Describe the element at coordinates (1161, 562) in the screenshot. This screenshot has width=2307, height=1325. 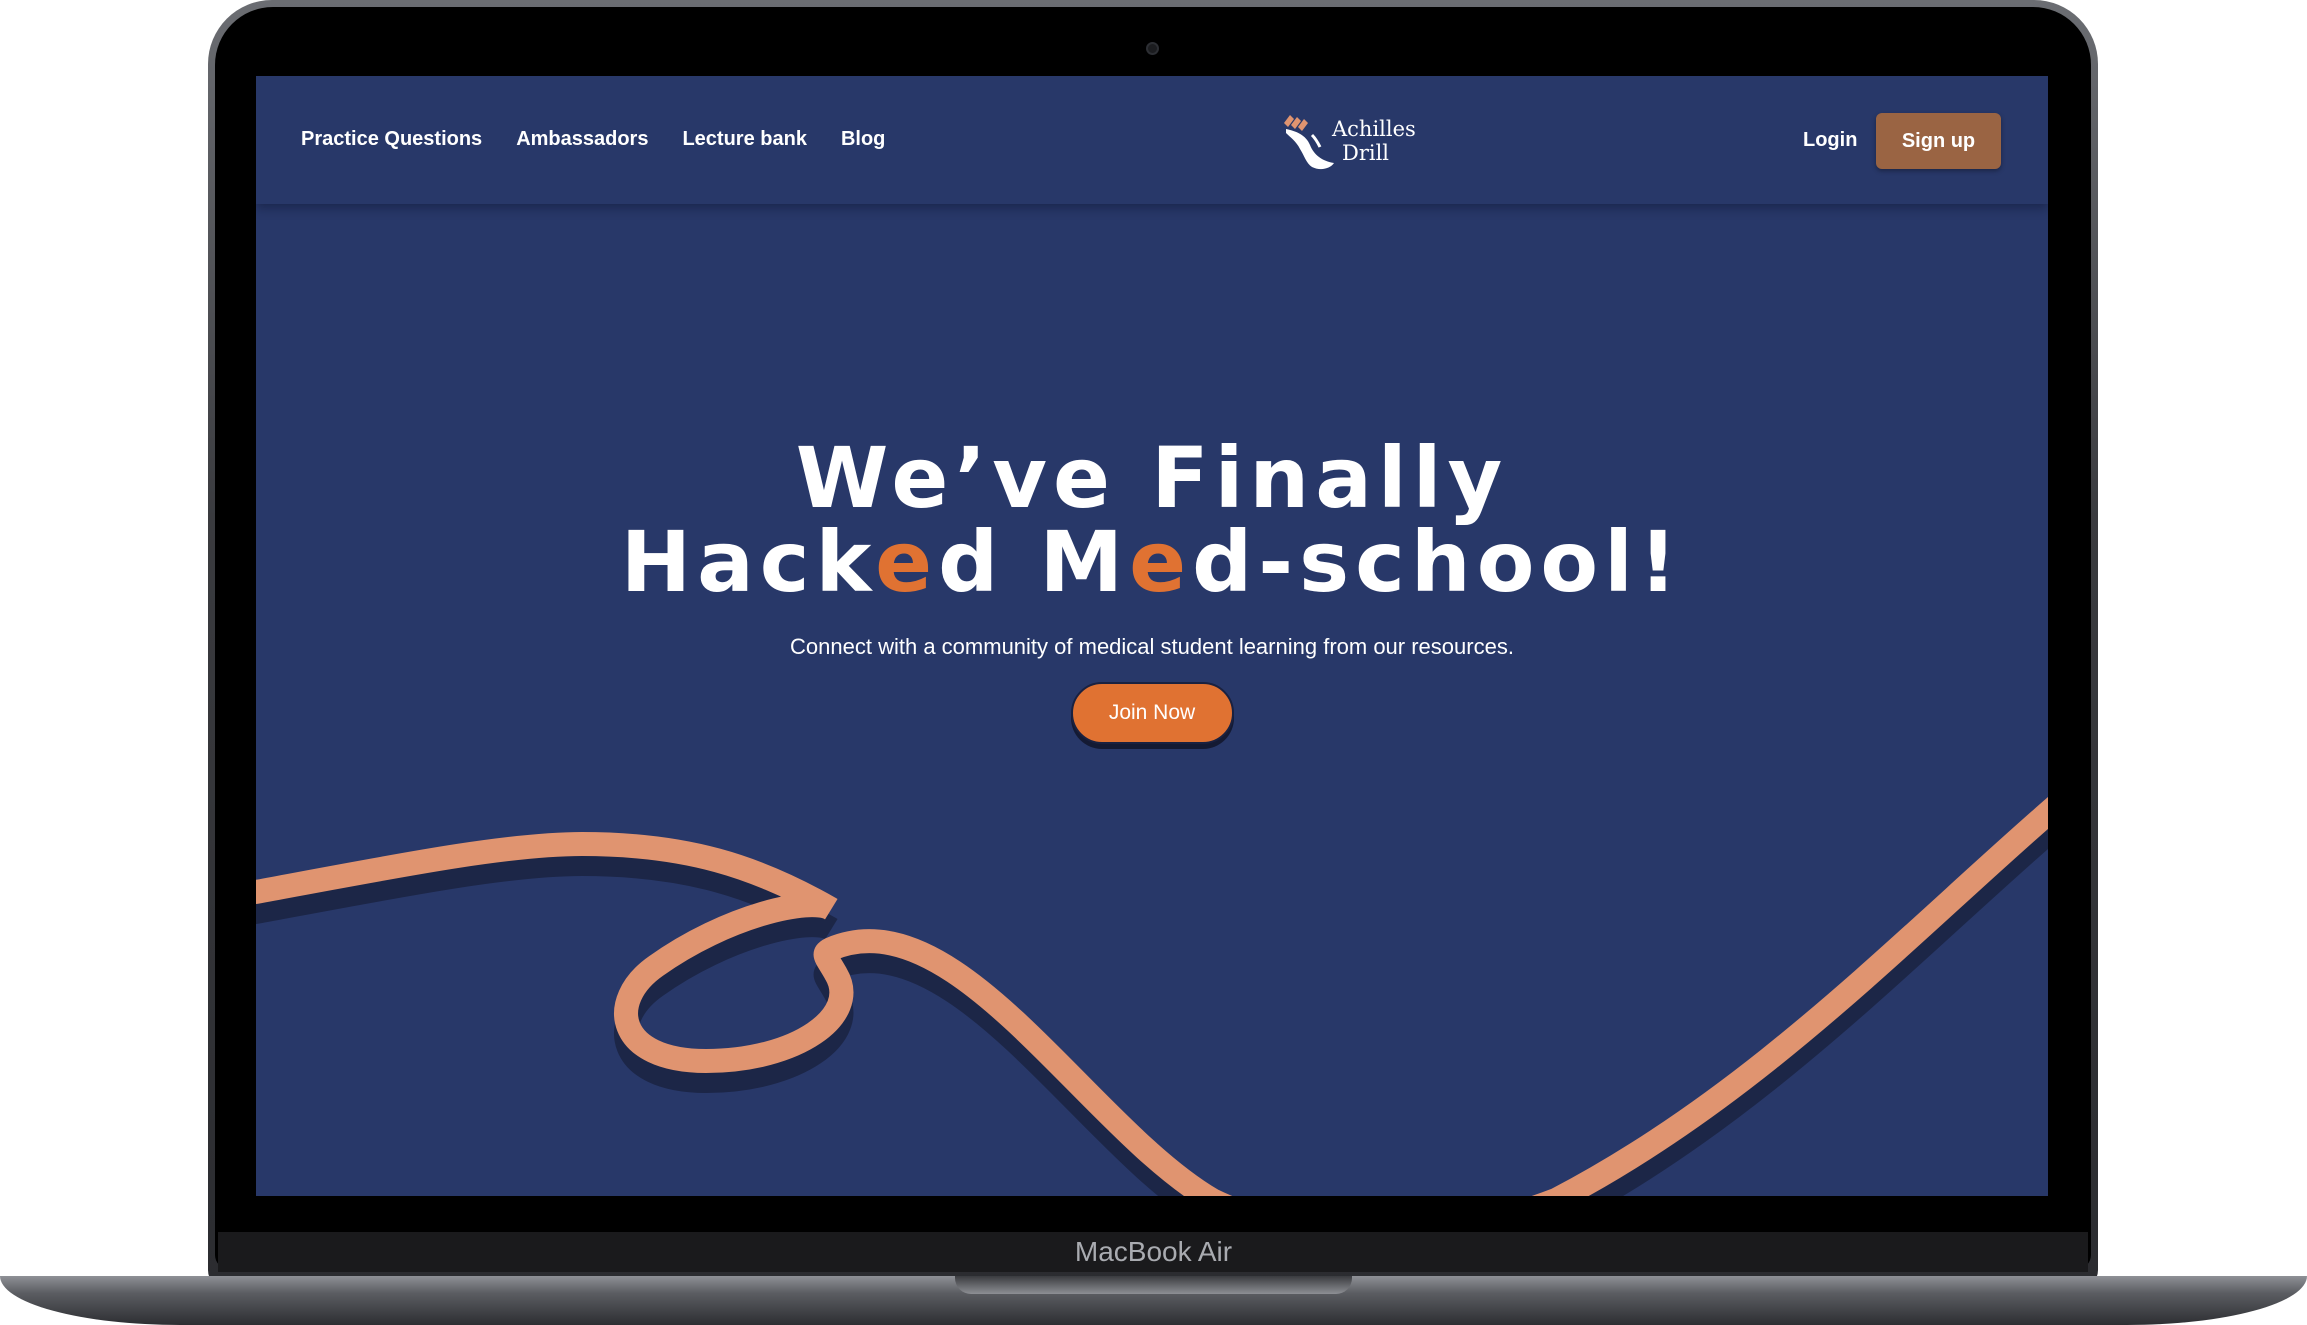
I see `hero-title-accent-e2: e` at that location.